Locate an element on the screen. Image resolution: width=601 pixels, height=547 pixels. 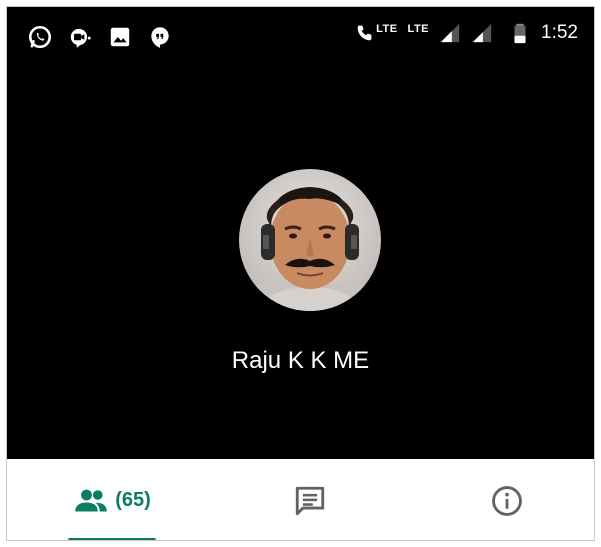
network-type-label: LTE is located at coordinates (418, 29).